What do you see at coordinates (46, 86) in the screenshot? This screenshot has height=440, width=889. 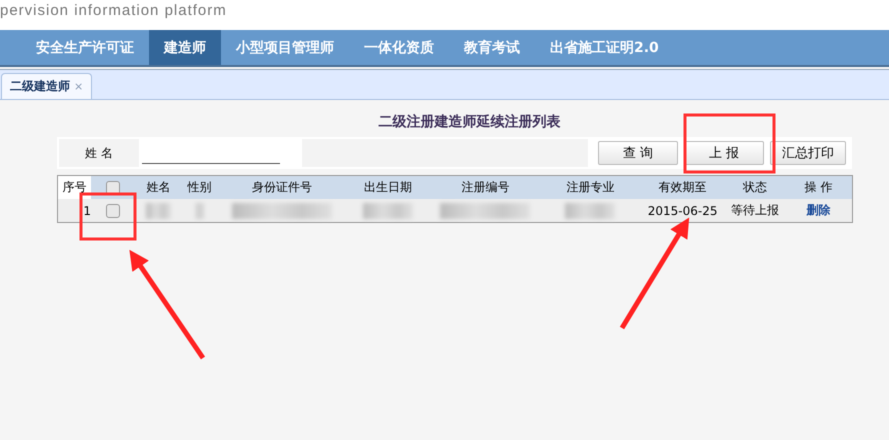 I see `page-tab: 二级建造师 ×` at bounding box center [46, 86].